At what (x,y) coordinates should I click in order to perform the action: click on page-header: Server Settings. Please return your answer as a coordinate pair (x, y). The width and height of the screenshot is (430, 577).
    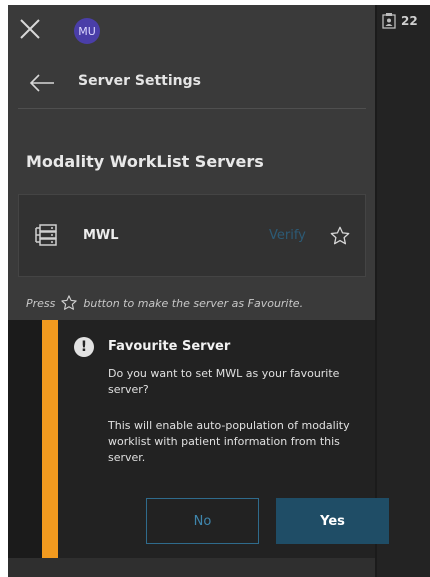
    Looking at the image, I should click on (191, 83).